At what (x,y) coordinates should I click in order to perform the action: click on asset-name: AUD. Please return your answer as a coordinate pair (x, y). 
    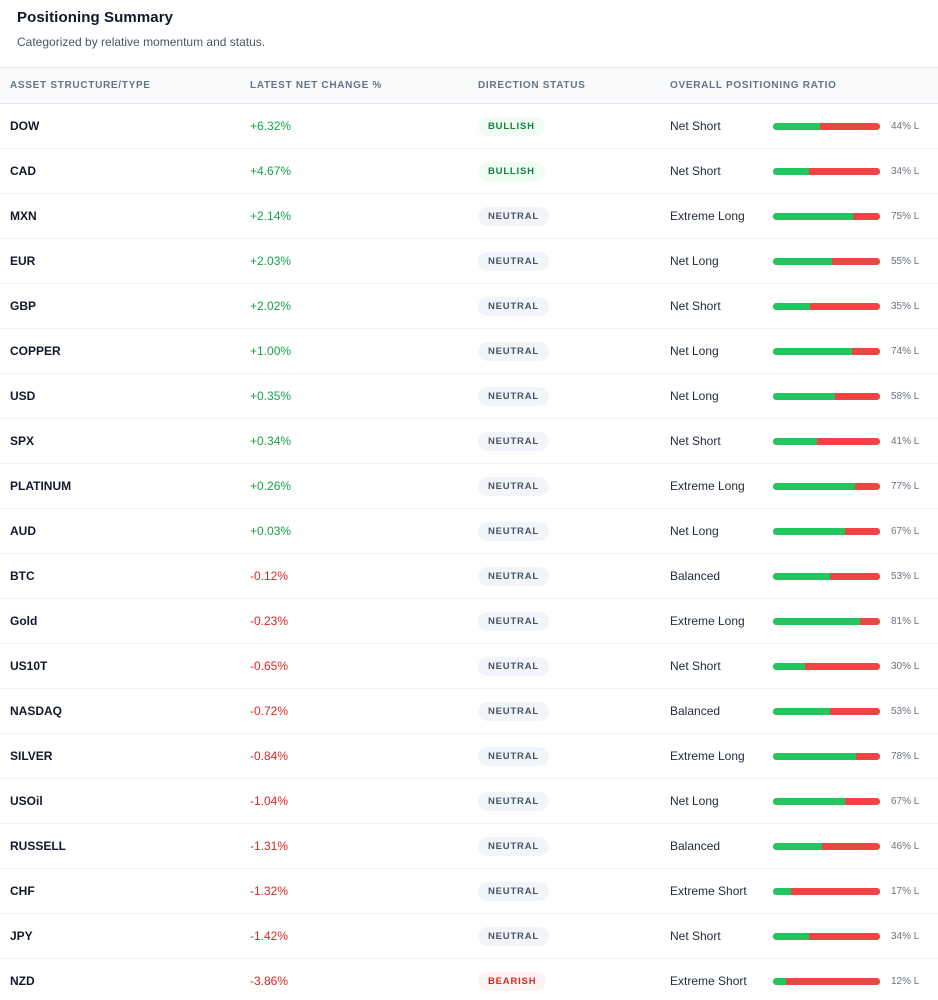
    Looking at the image, I should click on (23, 531).